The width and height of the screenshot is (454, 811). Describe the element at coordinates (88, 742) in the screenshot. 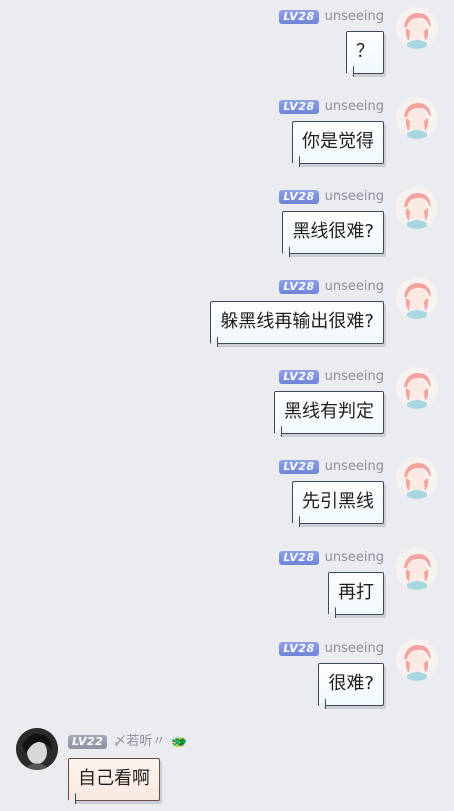

I see `level-badge: LV22` at that location.